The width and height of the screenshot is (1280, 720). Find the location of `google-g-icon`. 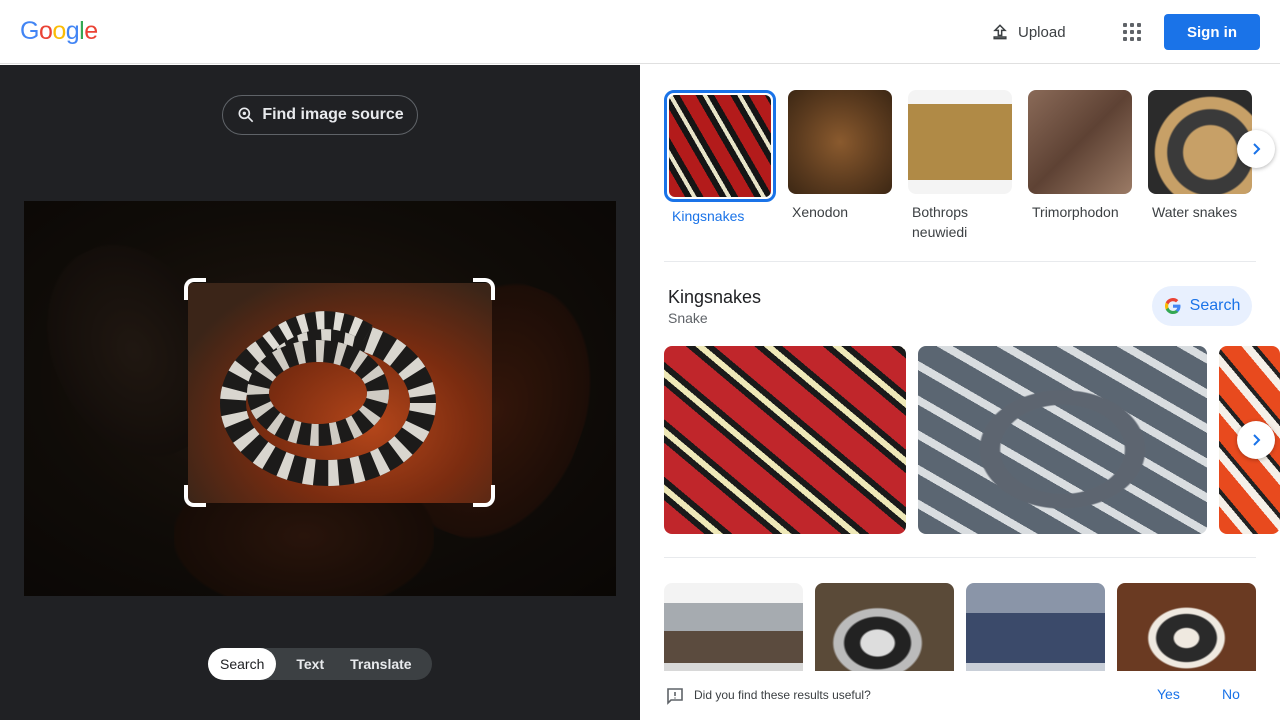

google-g-icon is located at coordinates (1172, 306).